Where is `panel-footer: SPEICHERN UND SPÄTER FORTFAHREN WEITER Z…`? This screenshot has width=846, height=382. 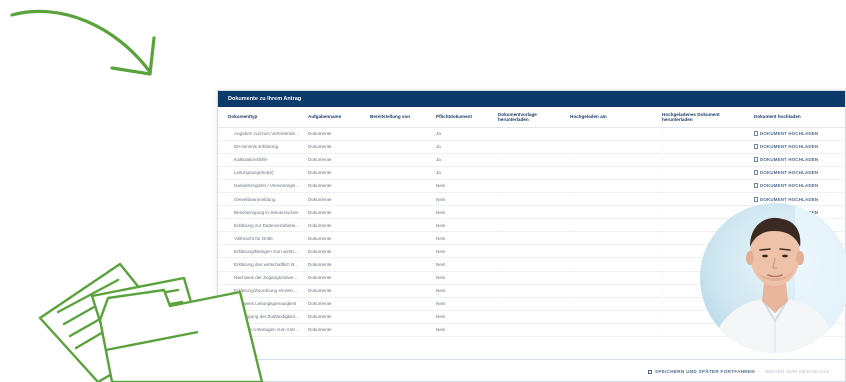 panel-footer: SPEICHERN UND SPÄTER FORTFAHREN WEITER Z… is located at coordinates (531, 370).